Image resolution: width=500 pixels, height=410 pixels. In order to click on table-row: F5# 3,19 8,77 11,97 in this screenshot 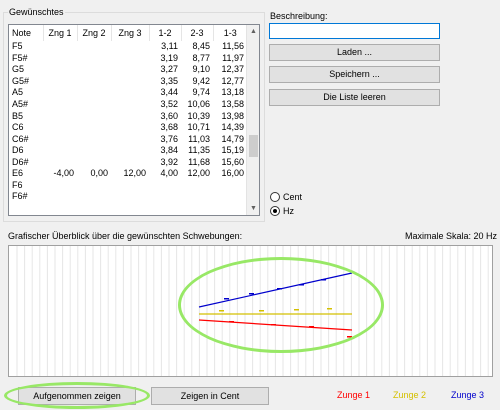, I will do `click(128, 59)`.